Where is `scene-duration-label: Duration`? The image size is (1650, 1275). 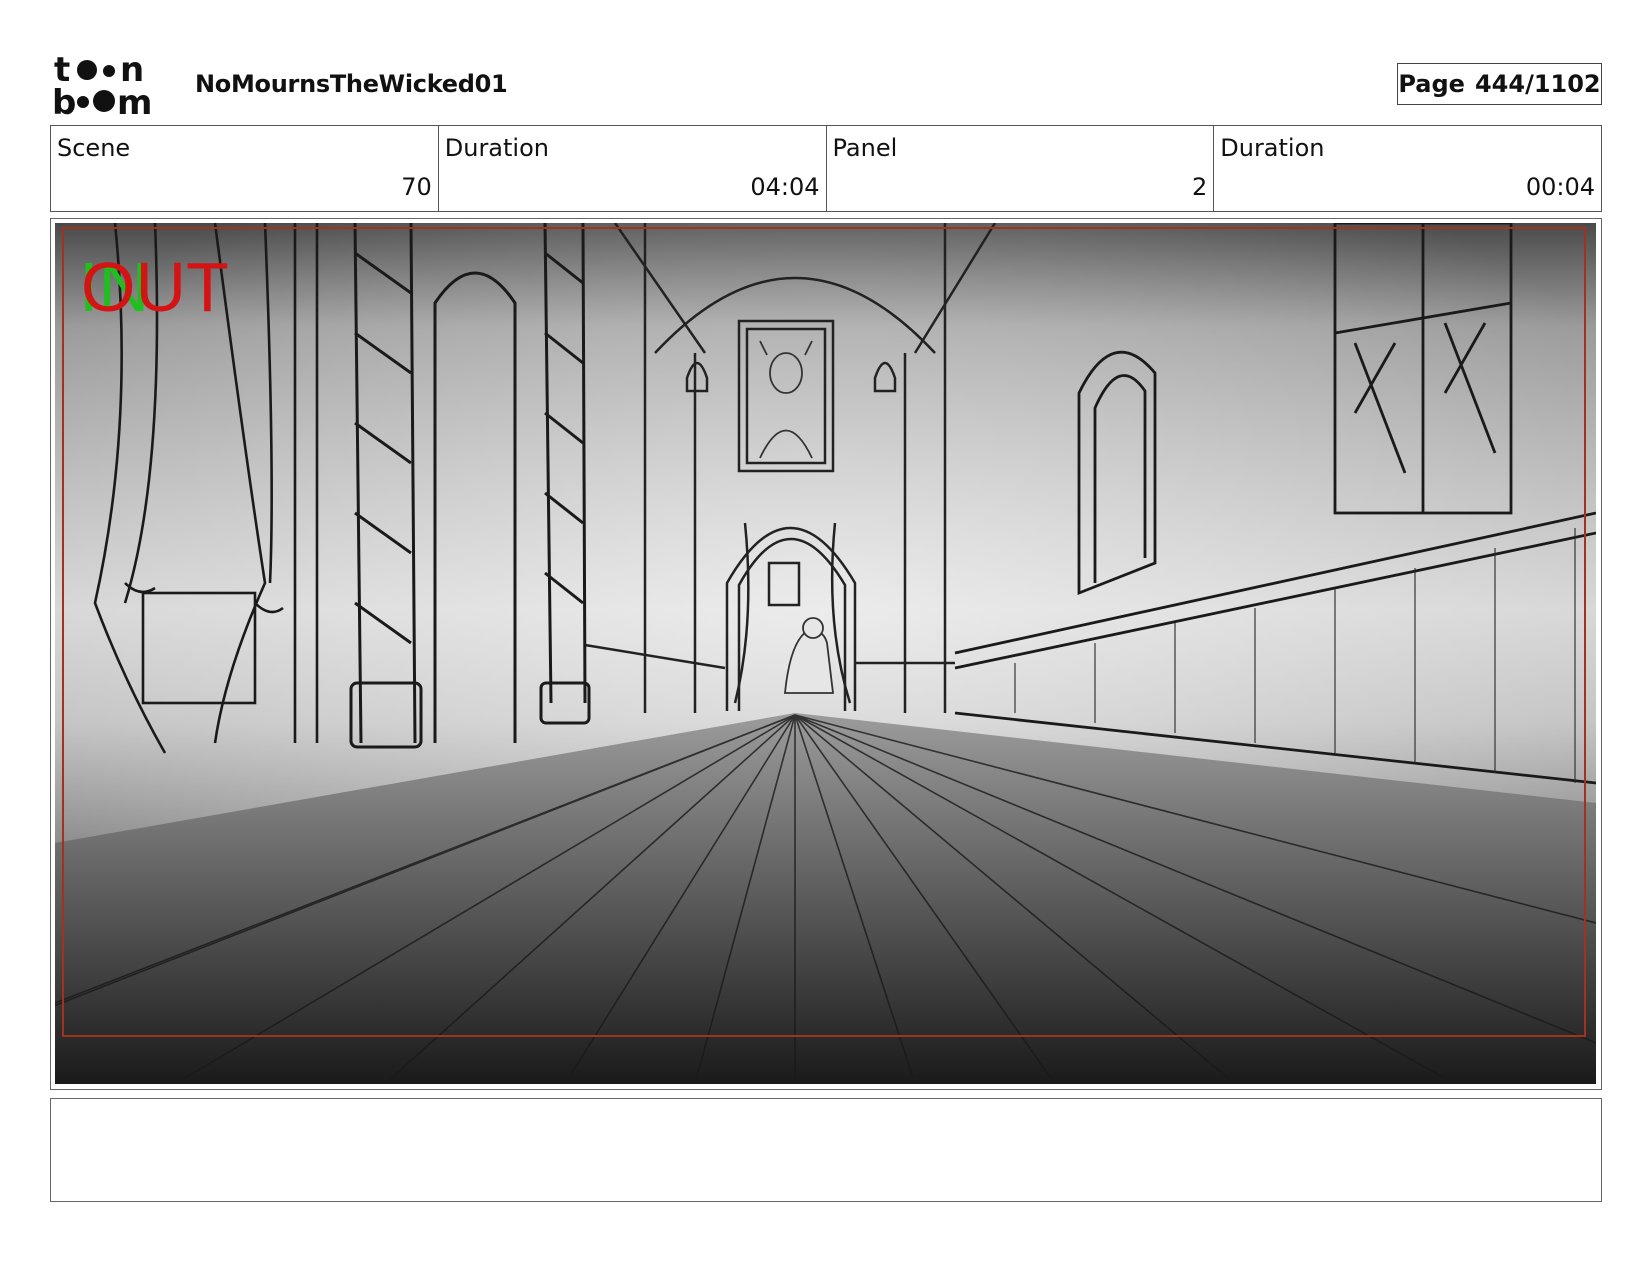
scene-duration-label: Duration is located at coordinates (496, 148).